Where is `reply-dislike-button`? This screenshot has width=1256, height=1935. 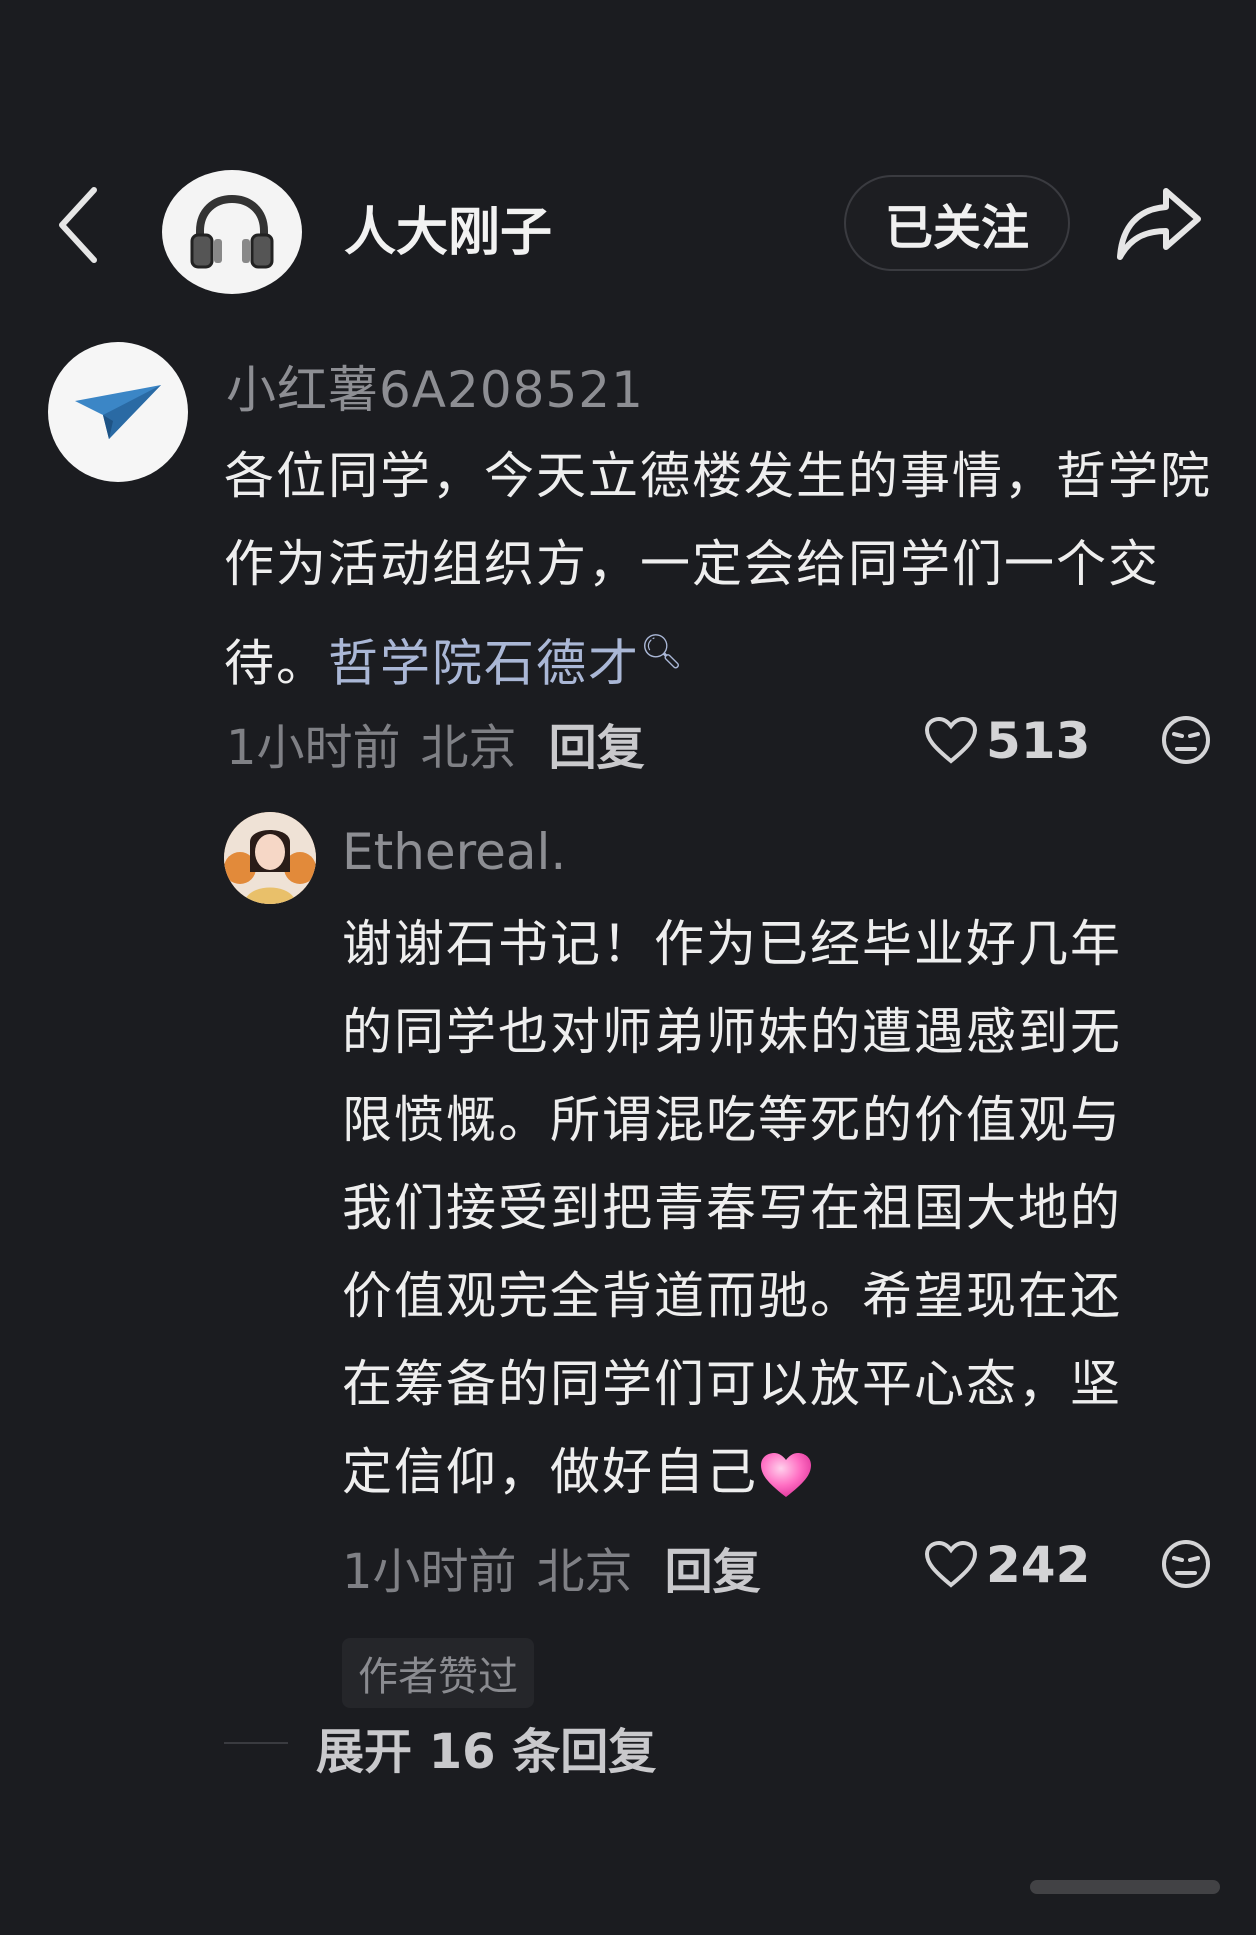 reply-dislike-button is located at coordinates (1186, 1566).